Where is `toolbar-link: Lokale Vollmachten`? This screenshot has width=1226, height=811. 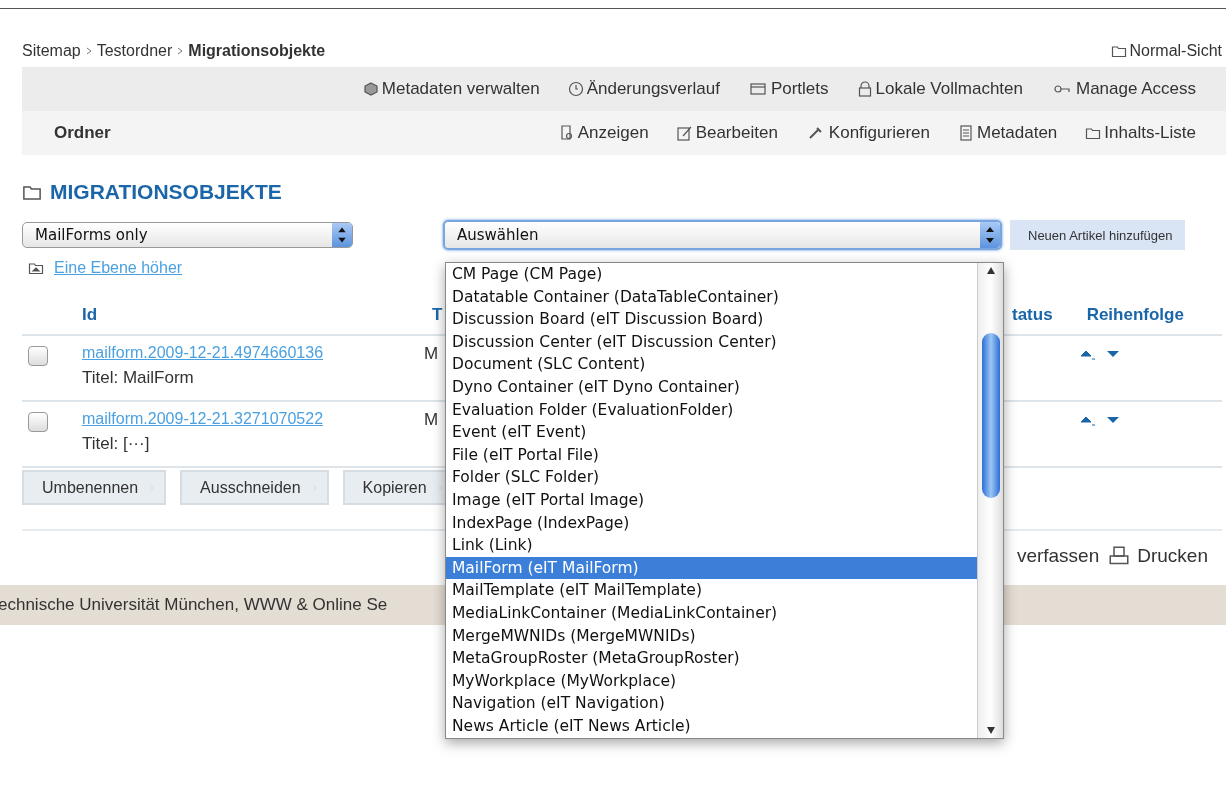 toolbar-link: Lokale Vollmachten is located at coordinates (939, 89).